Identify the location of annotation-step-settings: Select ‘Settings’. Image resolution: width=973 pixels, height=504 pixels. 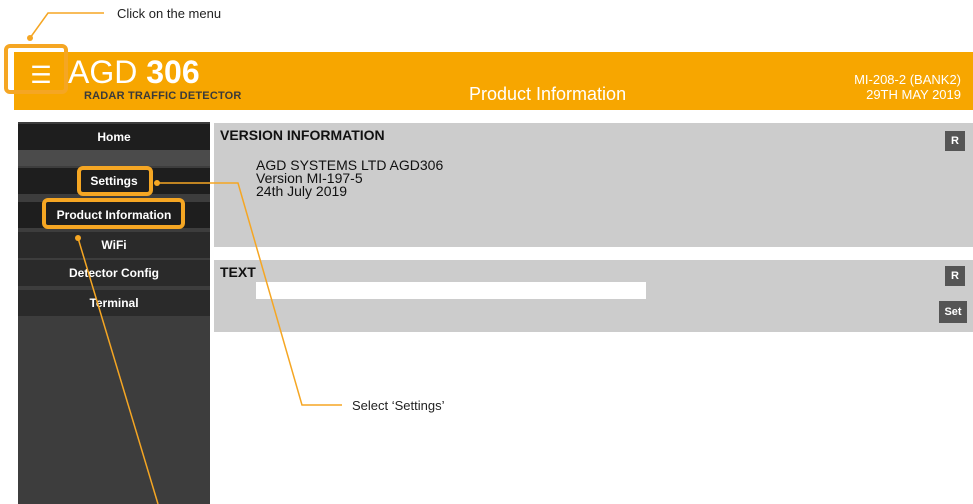
(398, 405).